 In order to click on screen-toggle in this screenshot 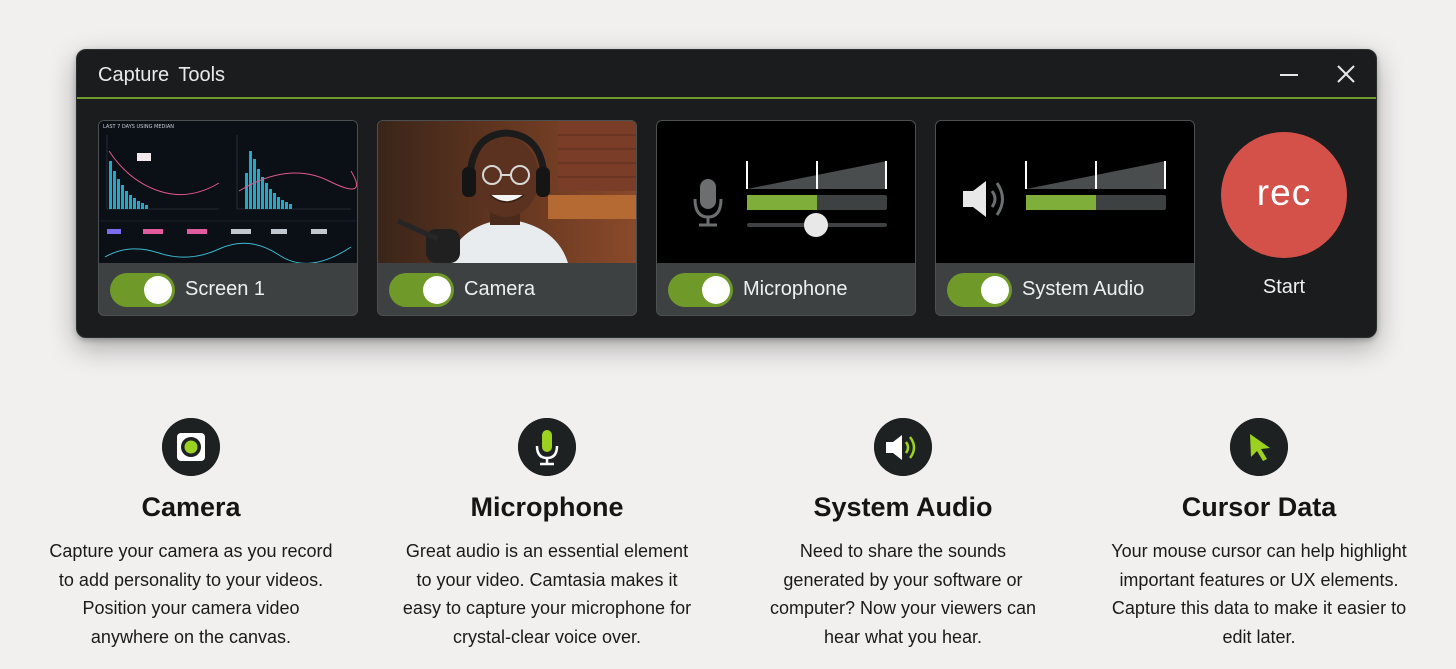, I will do `click(142, 290)`.